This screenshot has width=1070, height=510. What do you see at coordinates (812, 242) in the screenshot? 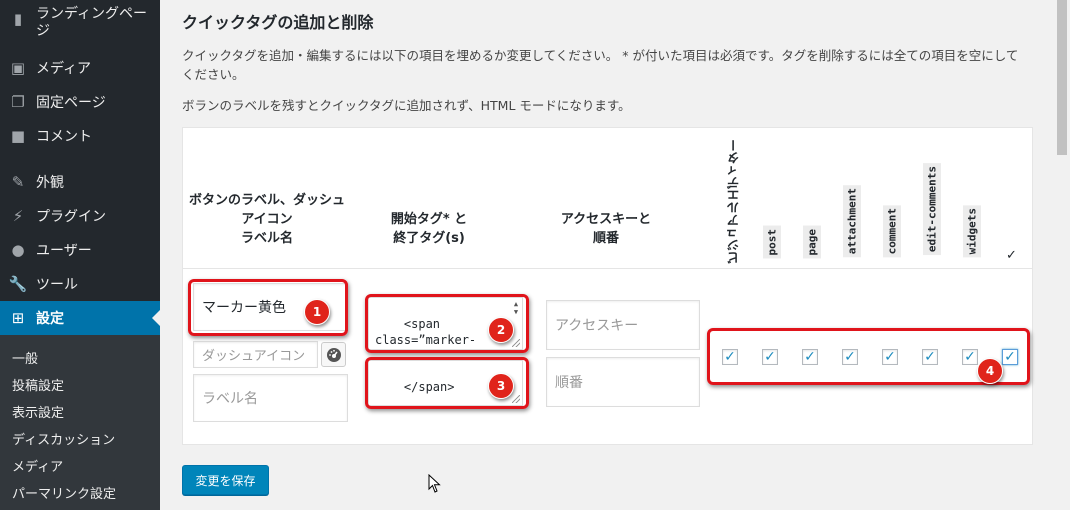
I see `column-header-page: page` at bounding box center [812, 242].